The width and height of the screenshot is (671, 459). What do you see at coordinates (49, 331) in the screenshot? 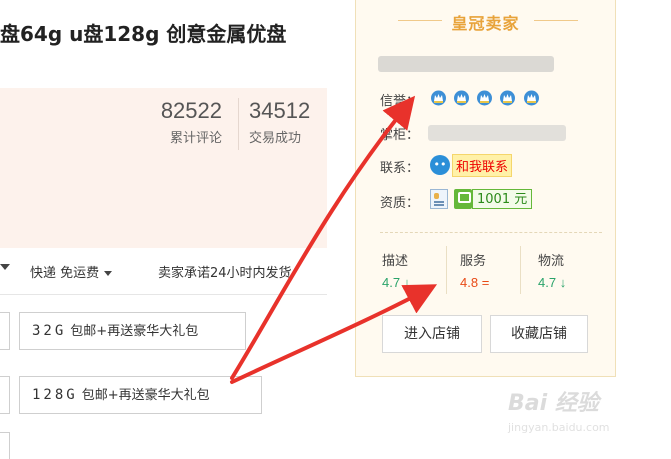
I see `option-capacity: 32G` at bounding box center [49, 331].